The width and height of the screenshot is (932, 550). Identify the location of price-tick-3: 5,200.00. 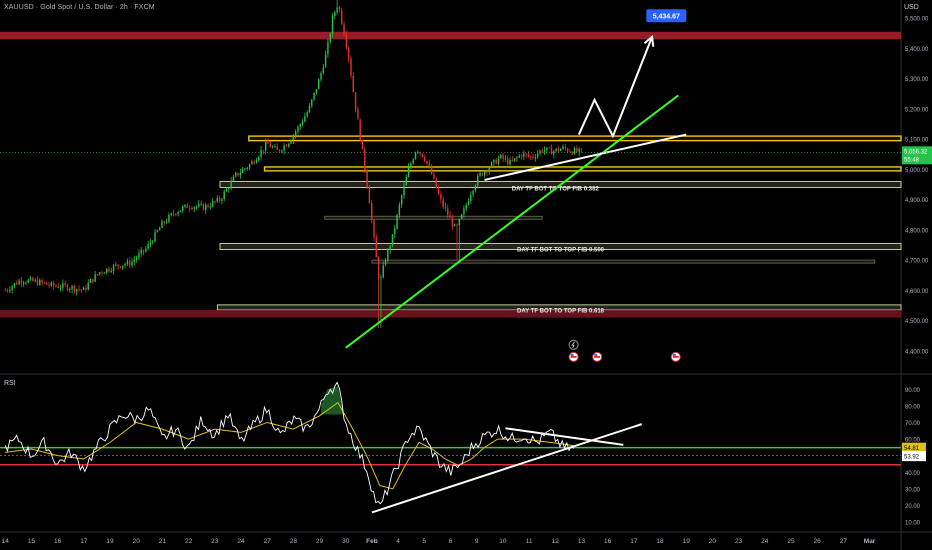
(917, 110).